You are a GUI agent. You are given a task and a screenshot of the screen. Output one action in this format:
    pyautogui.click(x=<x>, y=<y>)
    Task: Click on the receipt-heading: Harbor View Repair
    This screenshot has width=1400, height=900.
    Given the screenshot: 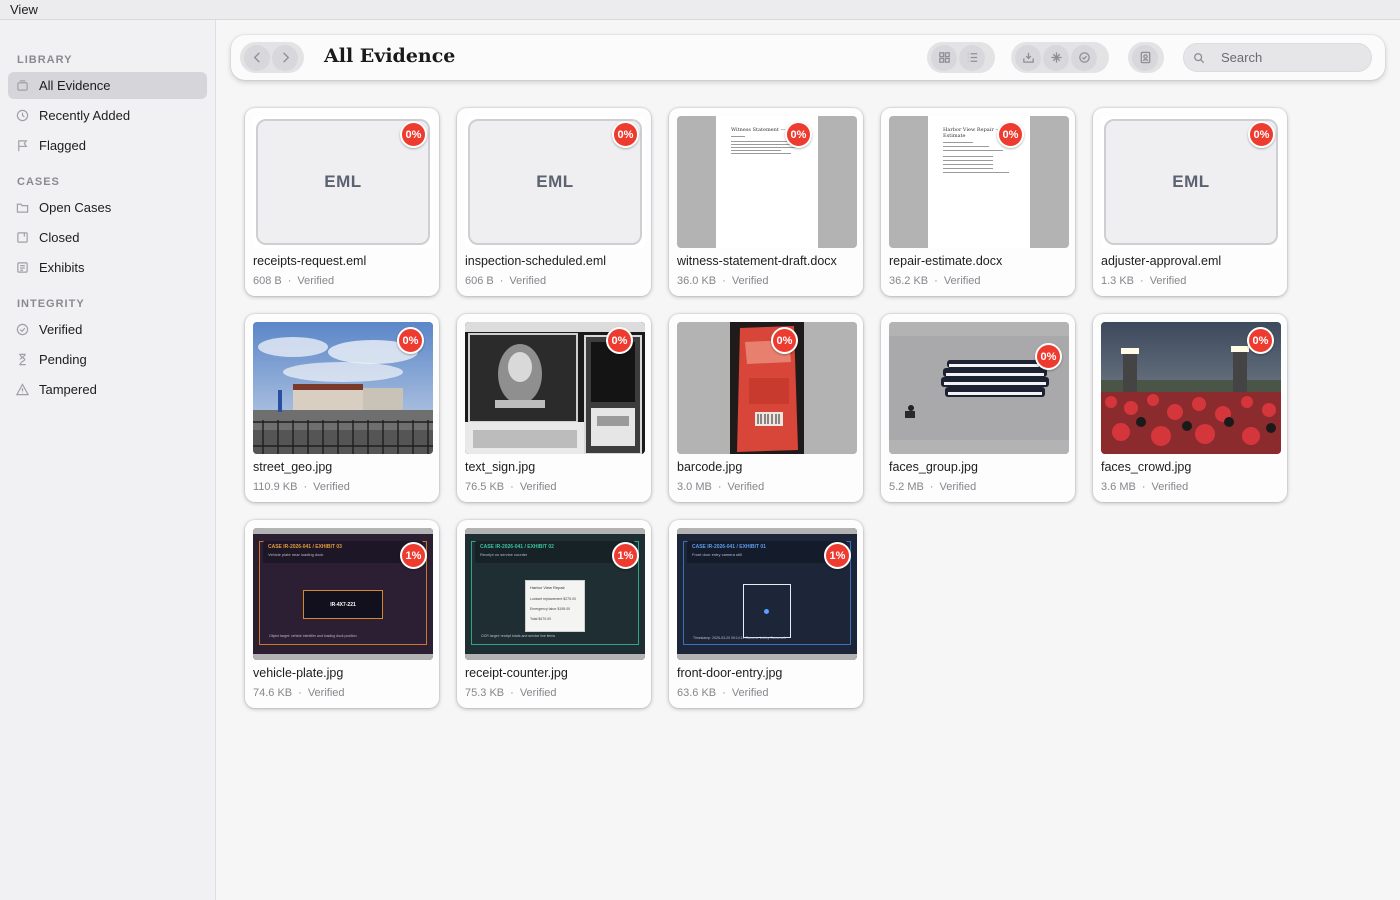 What is the action you would take?
    pyautogui.click(x=547, y=587)
    